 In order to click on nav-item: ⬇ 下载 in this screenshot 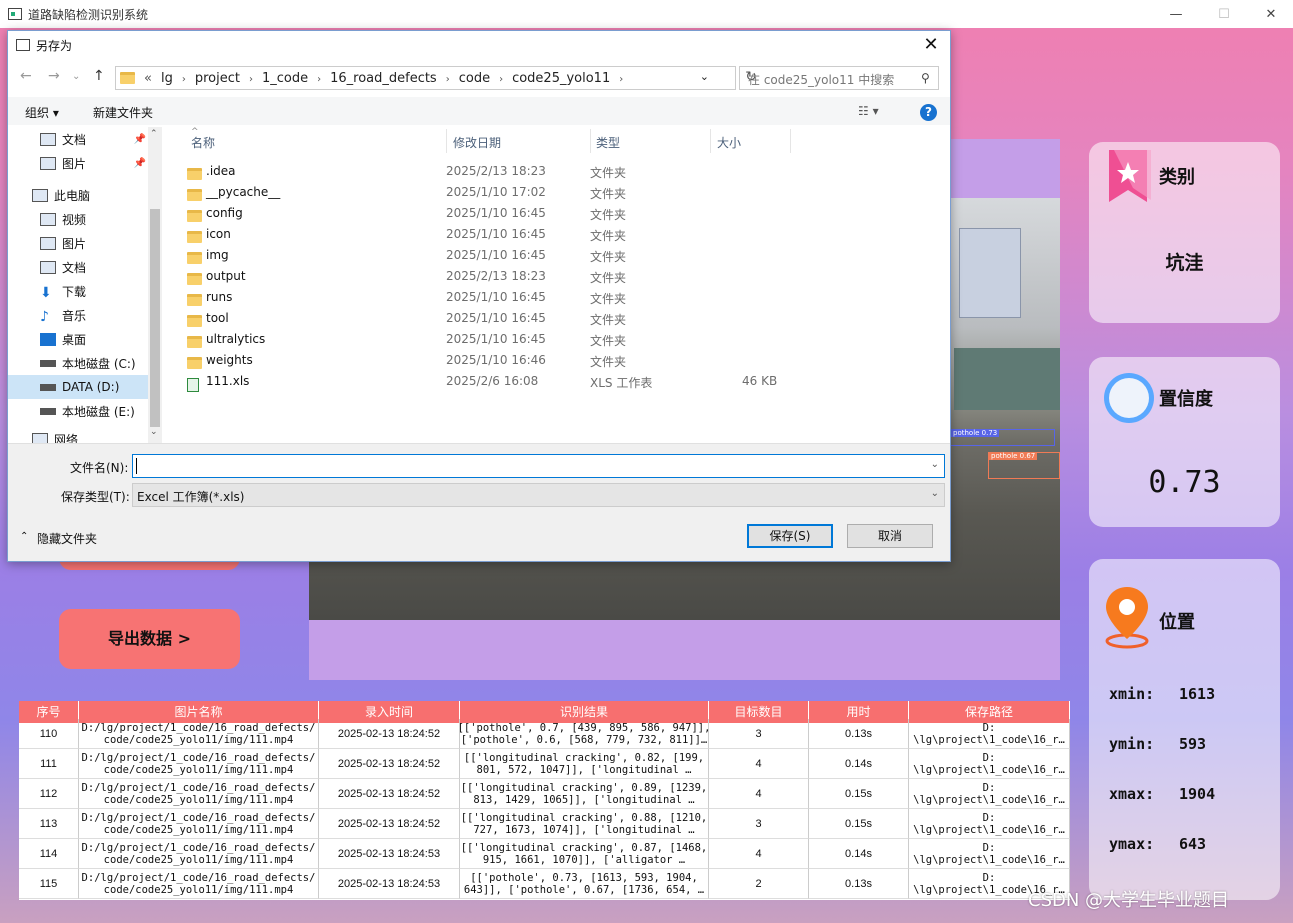, I will do `click(78, 291)`.